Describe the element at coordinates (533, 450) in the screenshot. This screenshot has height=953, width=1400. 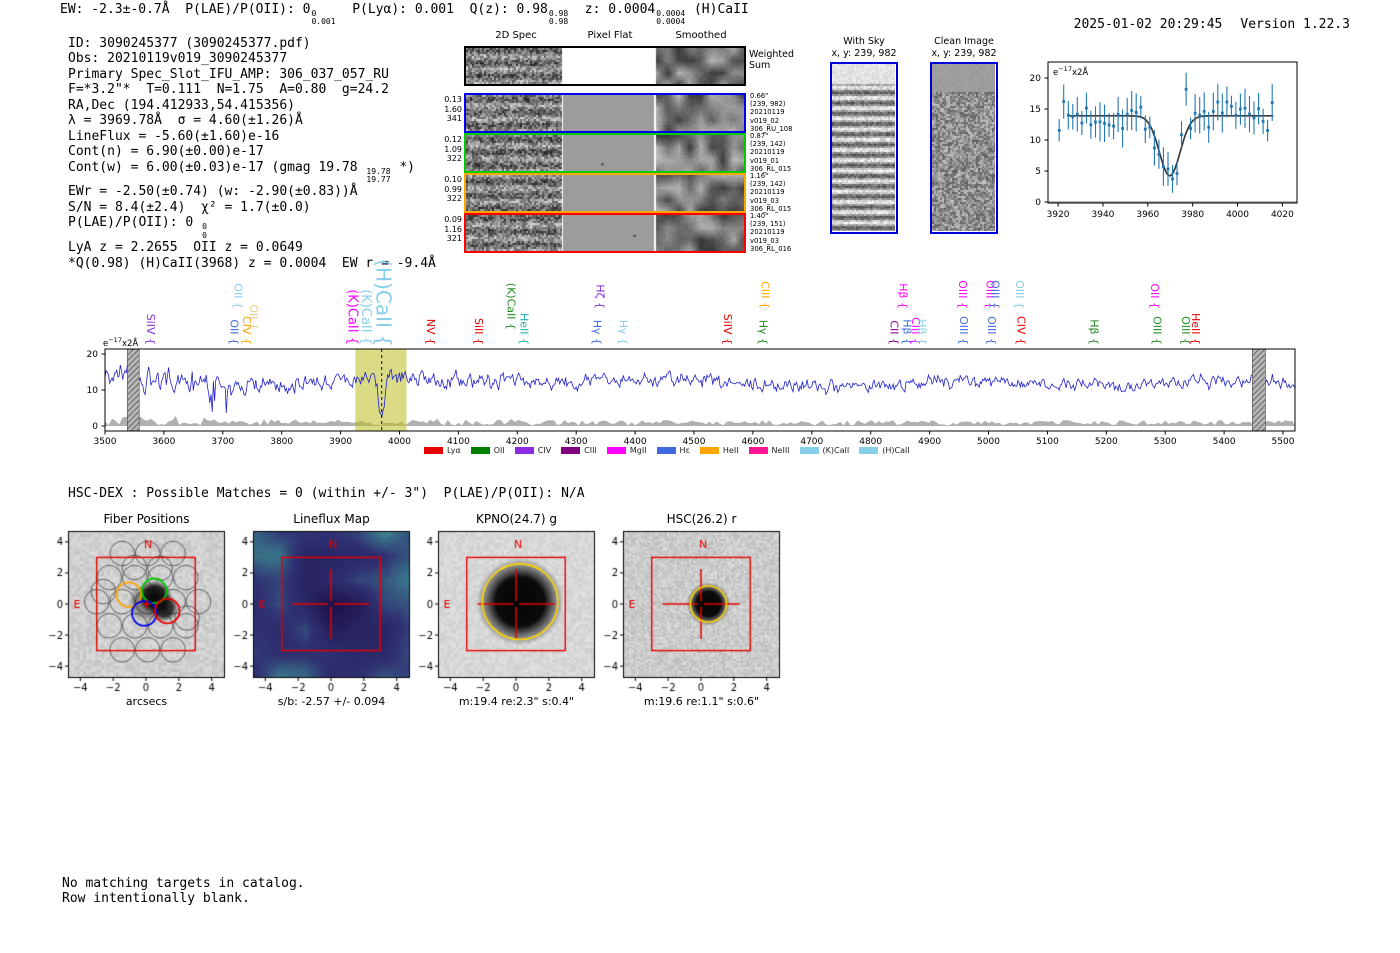
I see `legend-item: CIV` at that location.